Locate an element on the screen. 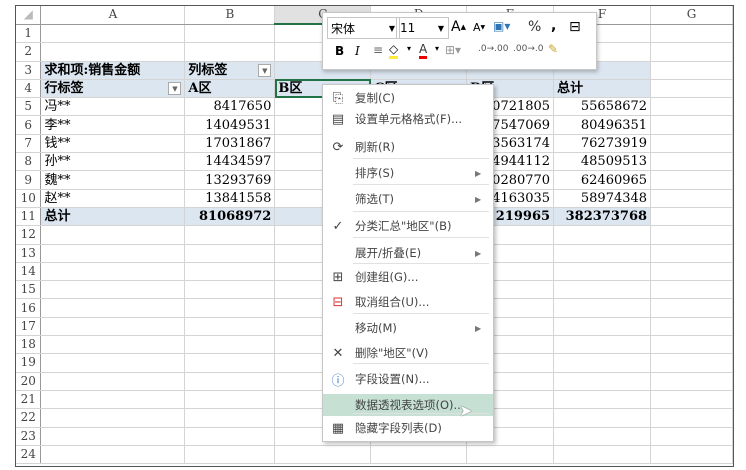 Image resolution: width=746 pixels, height=470 pixels. column-header-B: B is located at coordinates (230, 15).